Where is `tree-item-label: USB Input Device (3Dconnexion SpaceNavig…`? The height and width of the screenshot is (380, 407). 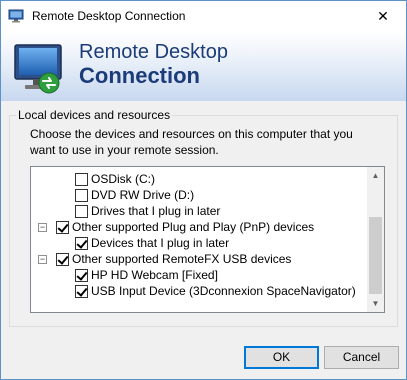
tree-item-label: USB Input Device (3Dconnexion SpaceNavig… is located at coordinates (223, 291).